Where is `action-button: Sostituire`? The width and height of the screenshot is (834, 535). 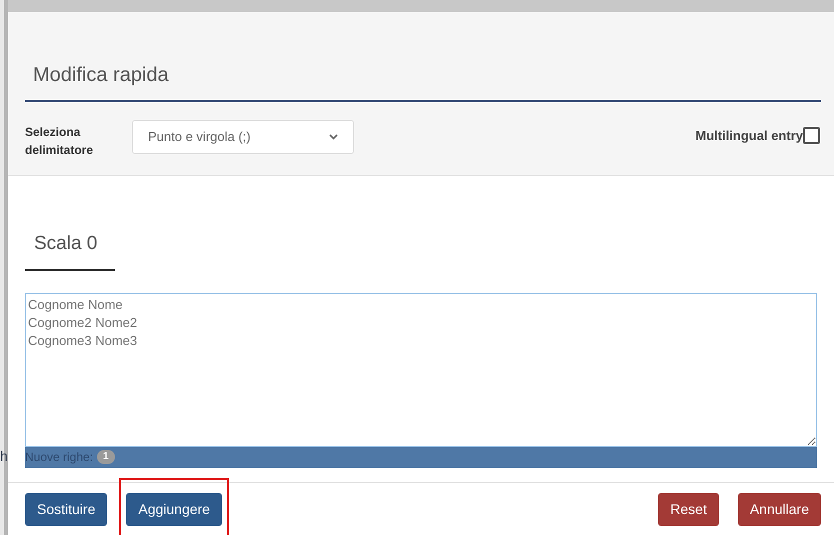
action-button: Sostituire is located at coordinates (66, 509).